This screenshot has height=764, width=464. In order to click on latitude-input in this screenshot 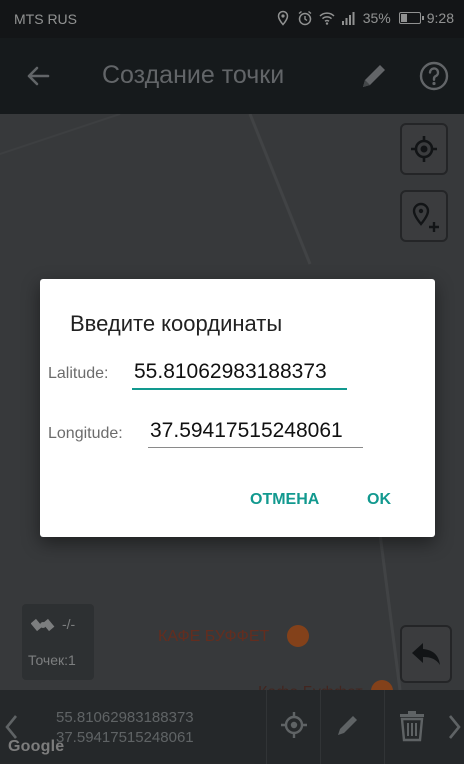, I will do `click(239, 374)`.